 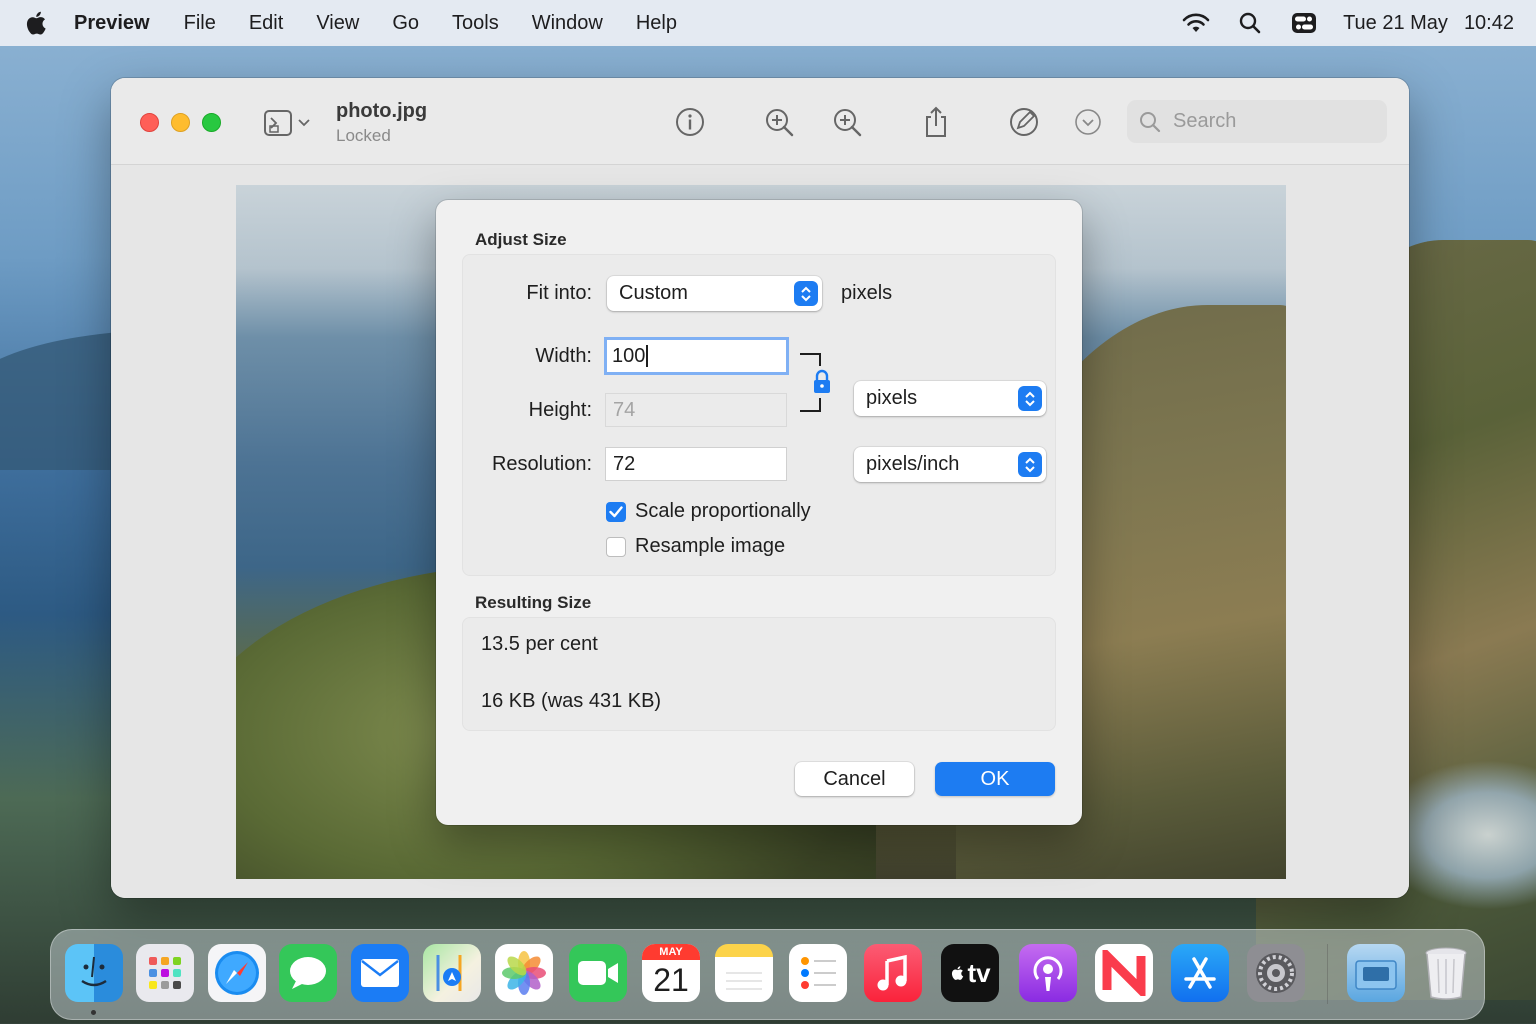 What do you see at coordinates (950, 398) in the screenshot?
I see `size-unit-popup: pixels` at bounding box center [950, 398].